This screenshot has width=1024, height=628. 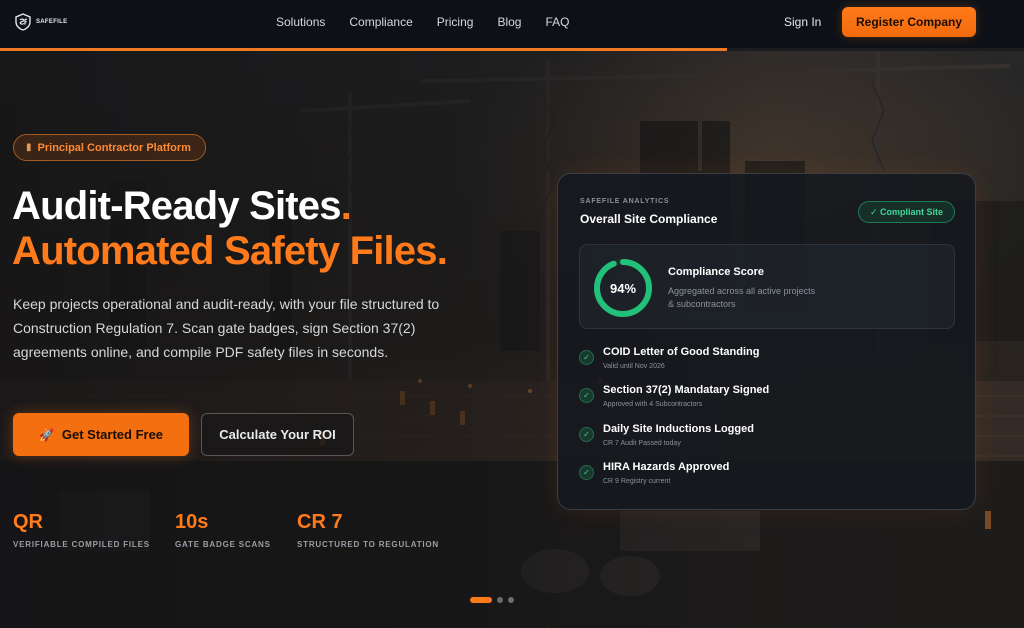 I want to click on stat-value: 10s, so click(x=192, y=522).